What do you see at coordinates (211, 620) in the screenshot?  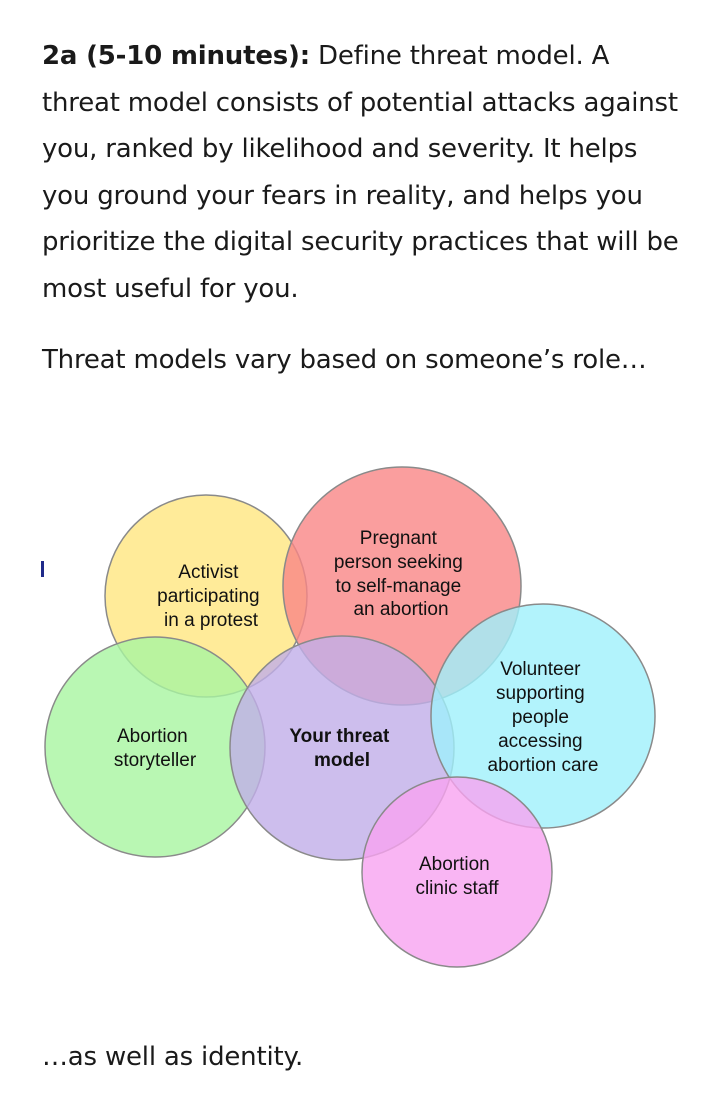 I see `label-line: in a protest` at bounding box center [211, 620].